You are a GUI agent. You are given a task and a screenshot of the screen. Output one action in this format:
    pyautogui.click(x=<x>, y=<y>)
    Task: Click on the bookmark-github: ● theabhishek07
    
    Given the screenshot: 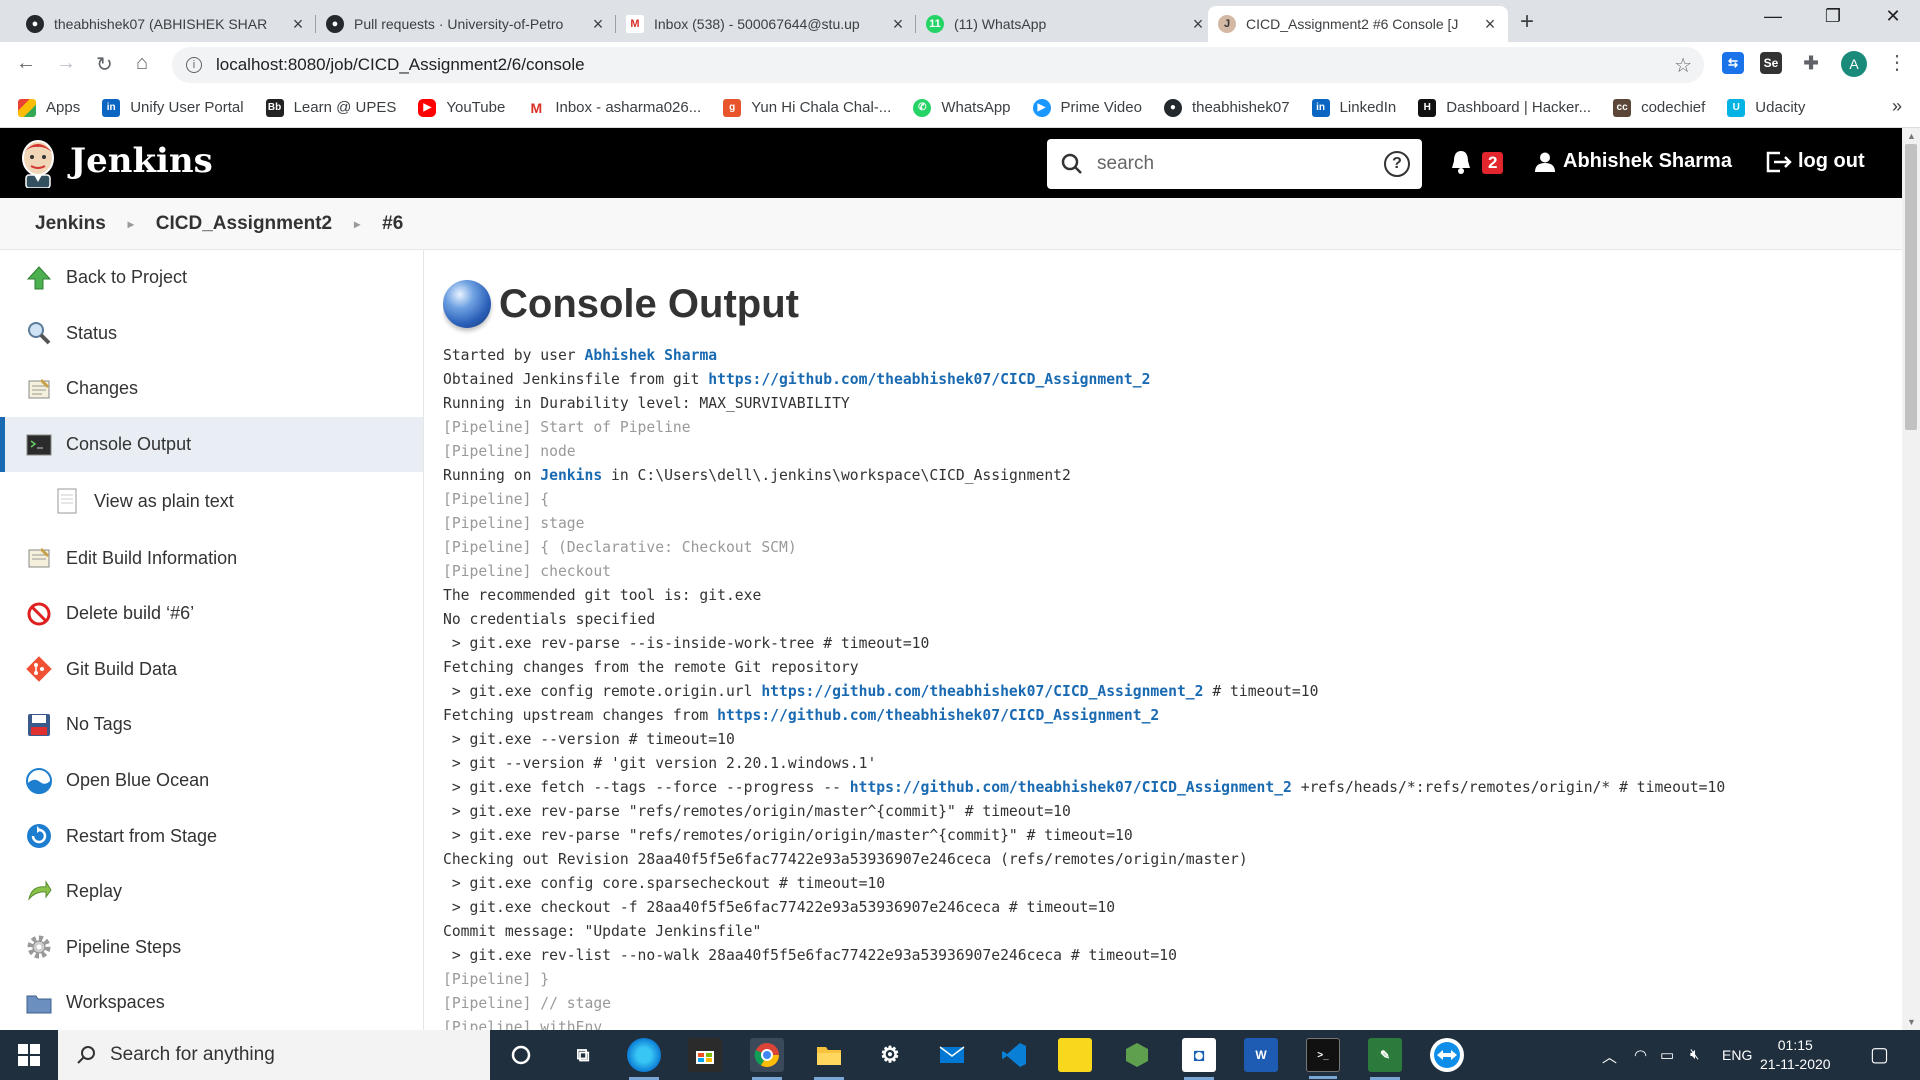 What is the action you would take?
    pyautogui.click(x=1226, y=107)
    